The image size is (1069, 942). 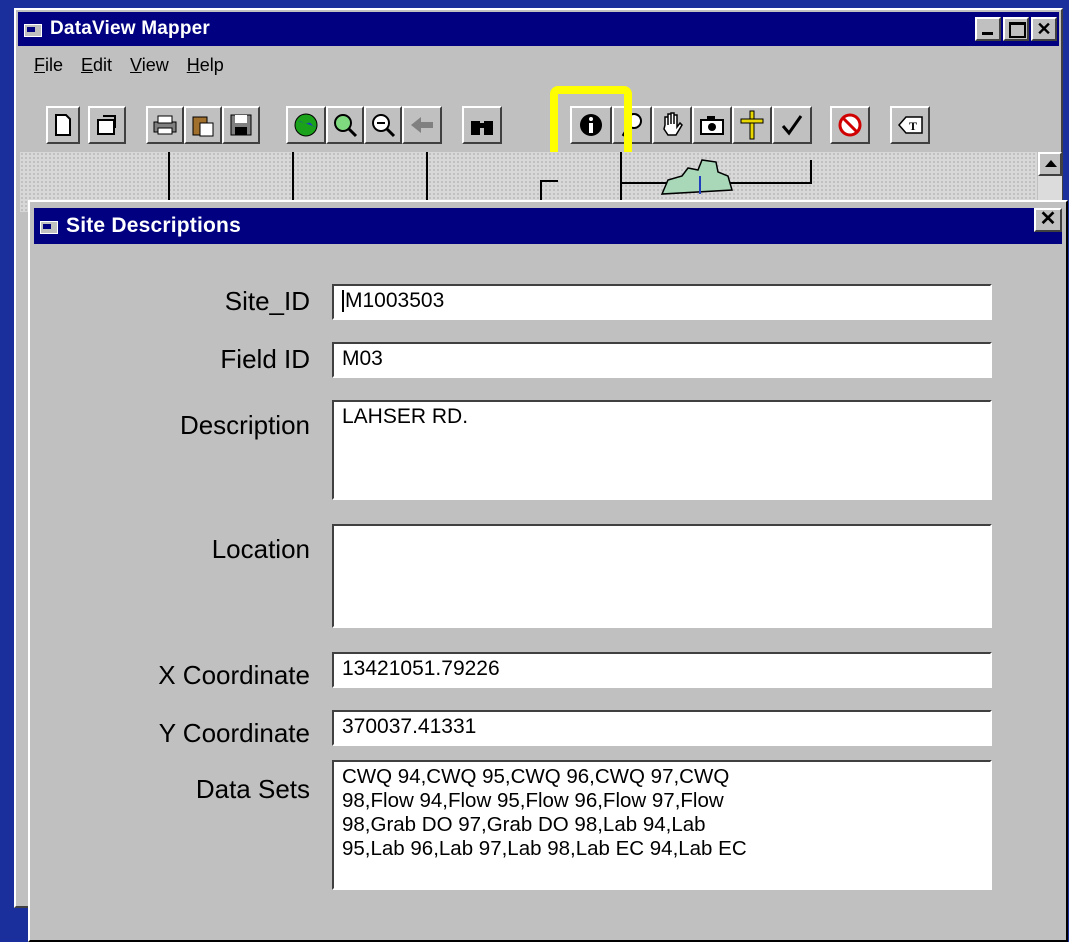 I want to click on zoom-out-icon, so click(x=383, y=125).